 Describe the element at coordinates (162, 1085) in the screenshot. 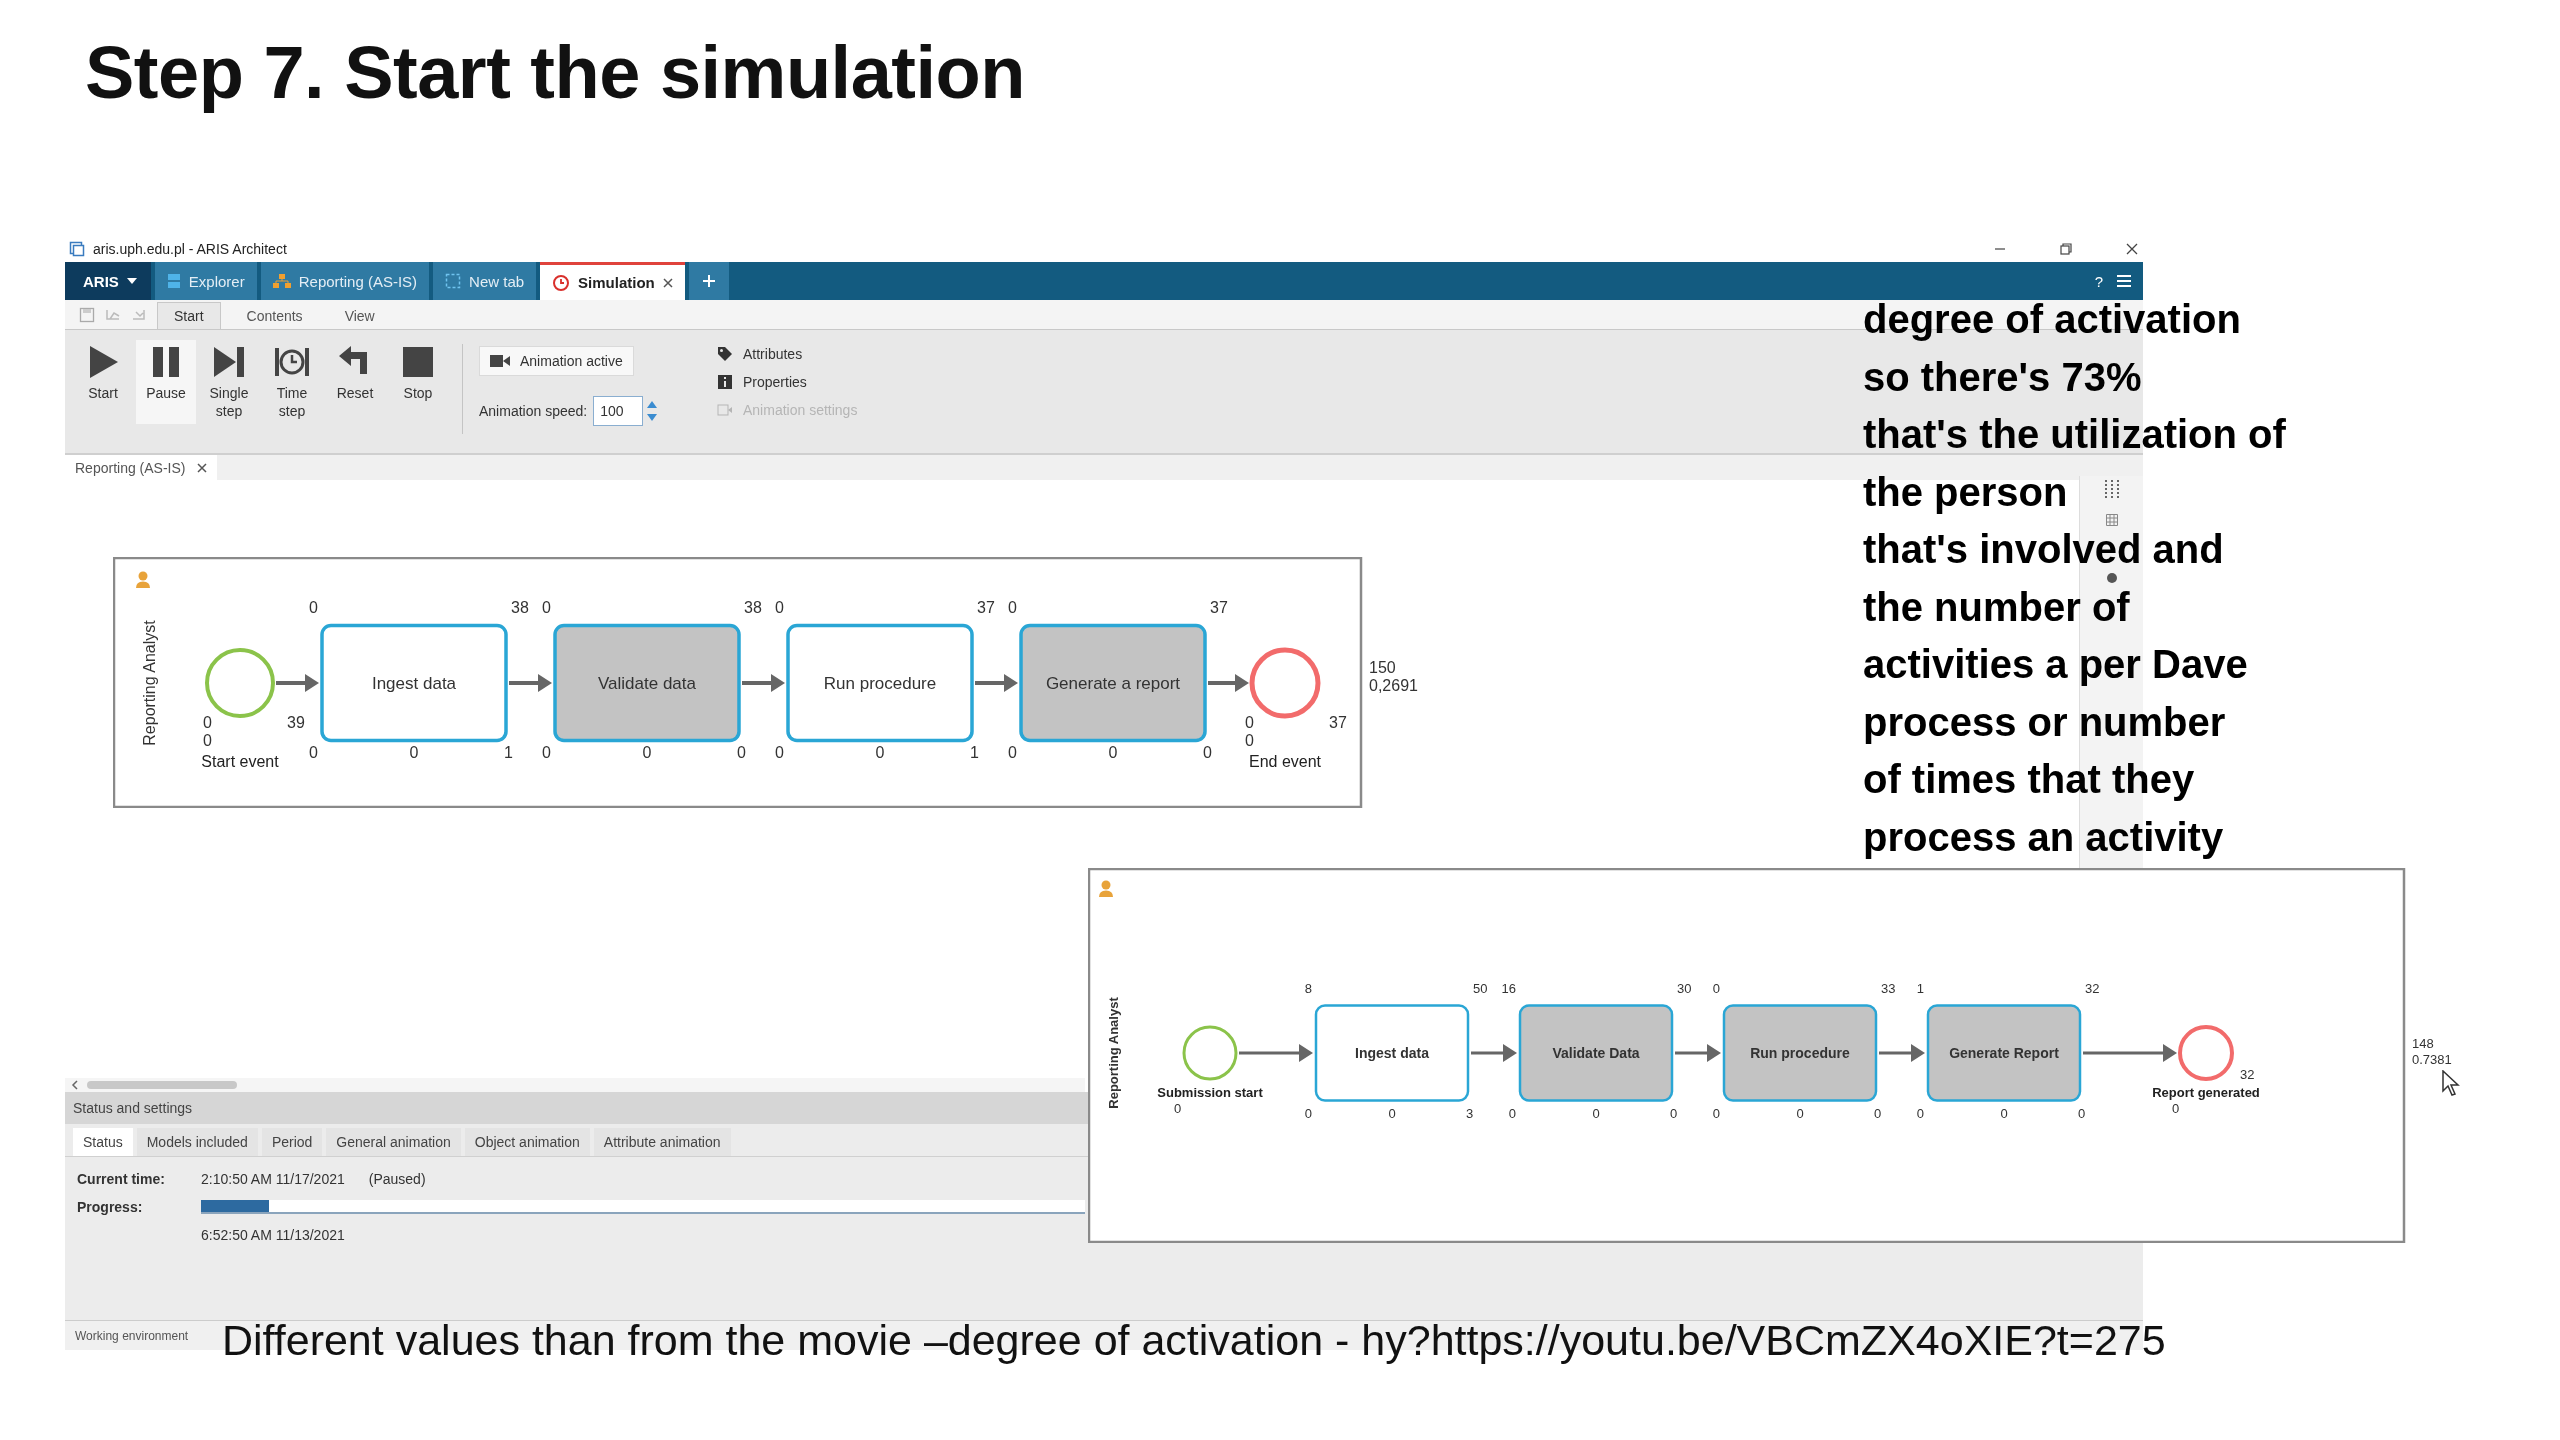

I see `scroll-thumb` at that location.